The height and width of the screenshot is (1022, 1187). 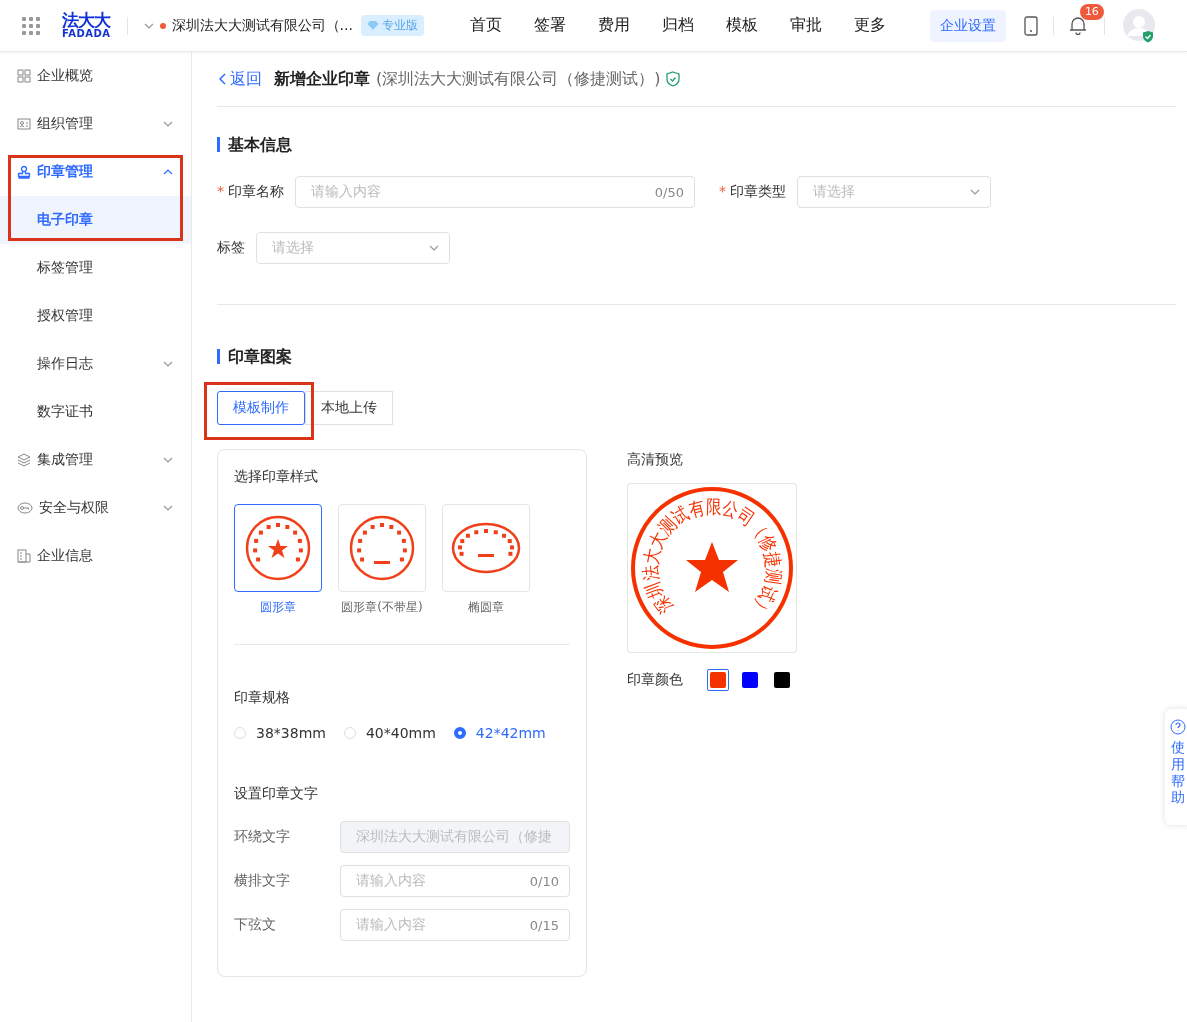 I want to click on nav-link: 首页, so click(x=501, y=25).